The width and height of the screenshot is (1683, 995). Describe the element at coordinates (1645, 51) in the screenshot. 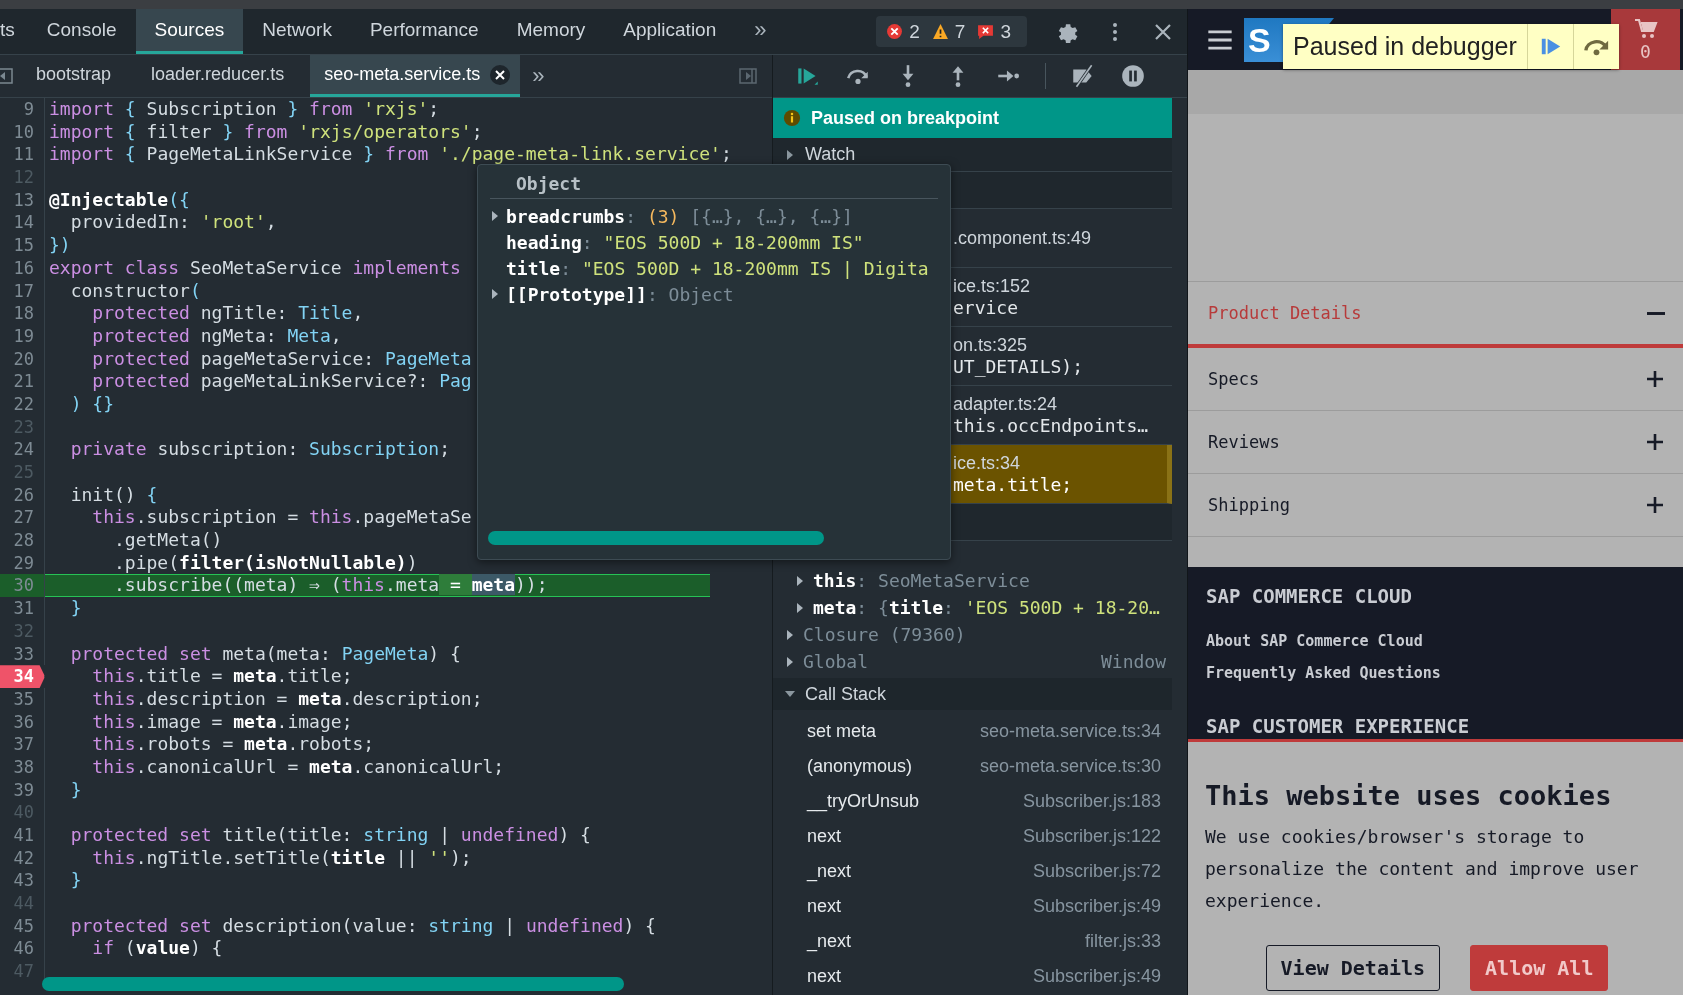

I see `cart-count: 0` at that location.